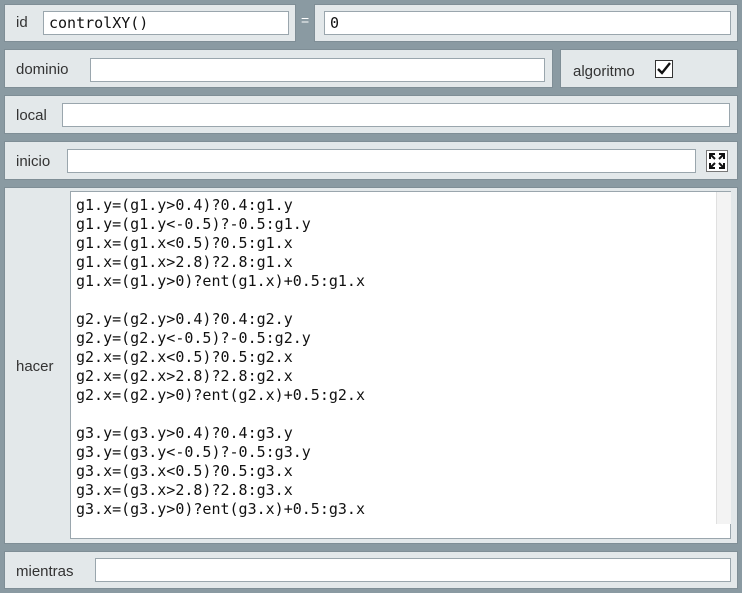 The width and height of the screenshot is (742, 593). Describe the element at coordinates (396, 115) in the screenshot. I see `local-input` at that location.